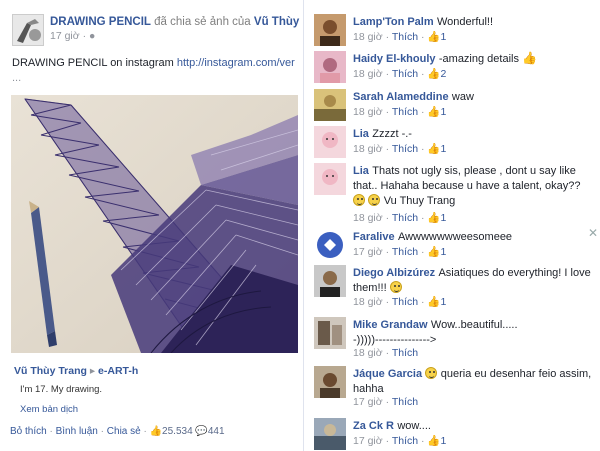 The image size is (600, 451). Describe the element at coordinates (28, 30) in the screenshot. I see `page-avatar` at that location.